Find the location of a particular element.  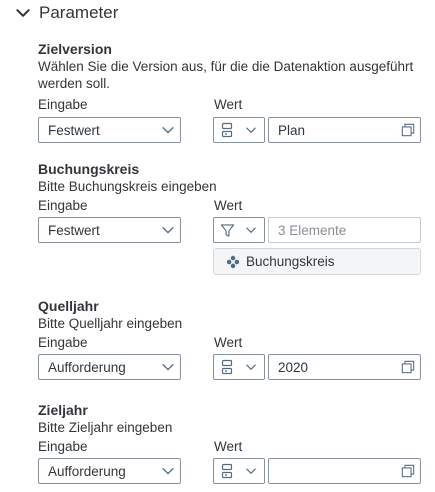

select-members-label: Buchungskreis is located at coordinates (290, 261).